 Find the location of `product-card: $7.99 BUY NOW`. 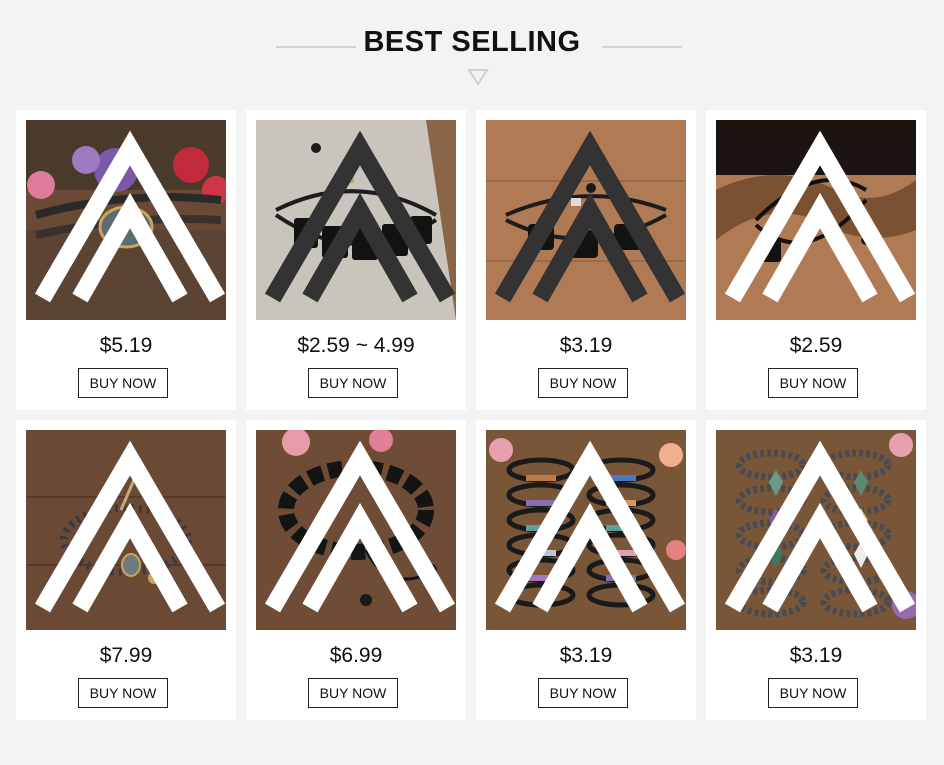

product-card: $7.99 BUY NOW is located at coordinates (126, 570).